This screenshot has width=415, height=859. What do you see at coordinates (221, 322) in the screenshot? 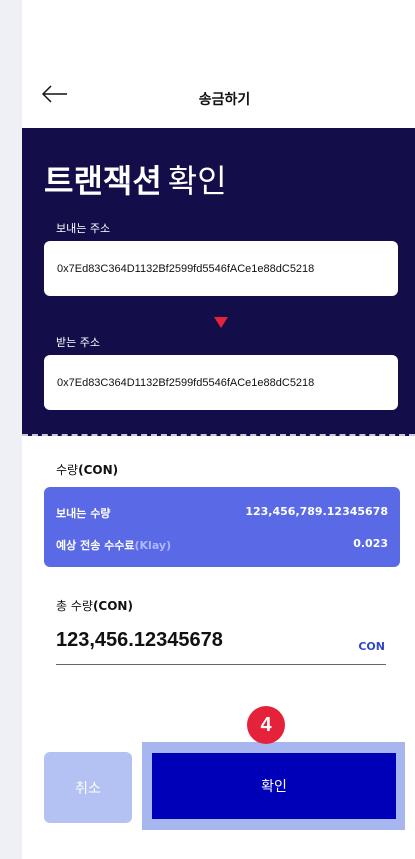
I see `arrow-down-icon` at bounding box center [221, 322].